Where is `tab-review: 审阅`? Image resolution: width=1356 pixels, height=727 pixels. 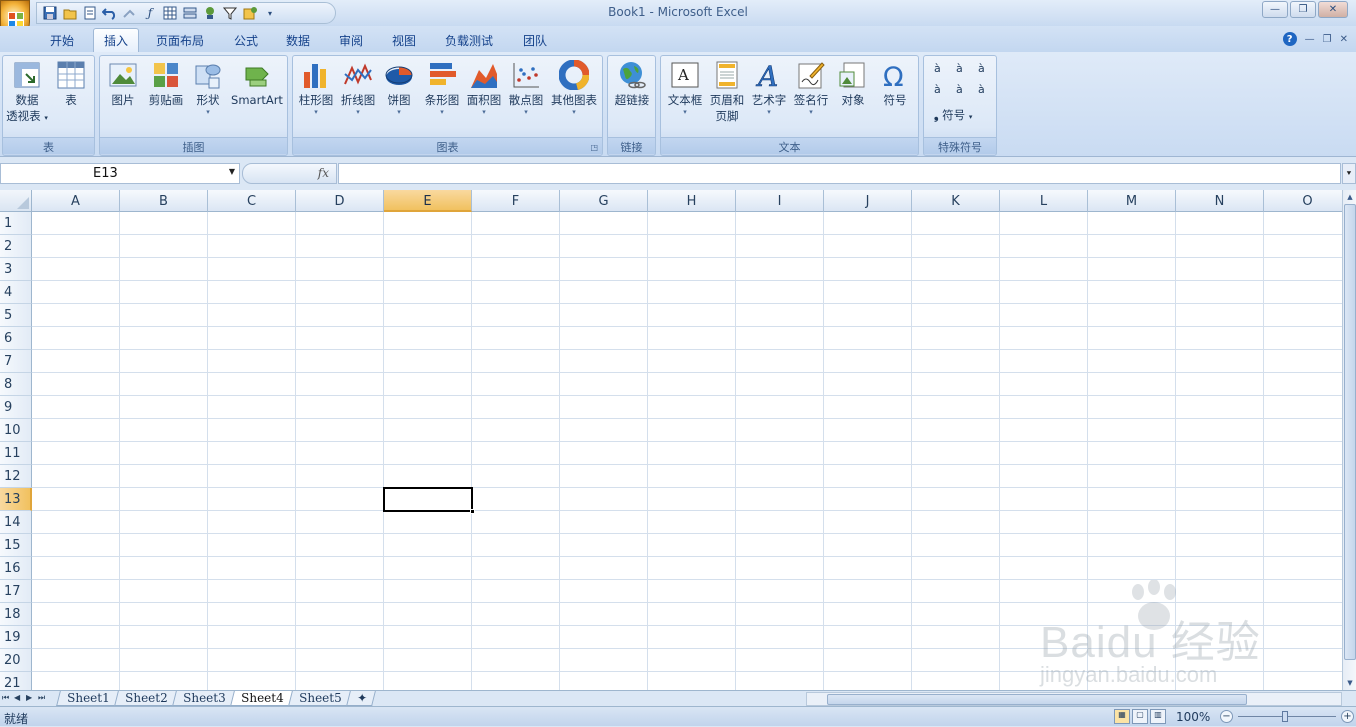 tab-review: 审阅 is located at coordinates (351, 40).